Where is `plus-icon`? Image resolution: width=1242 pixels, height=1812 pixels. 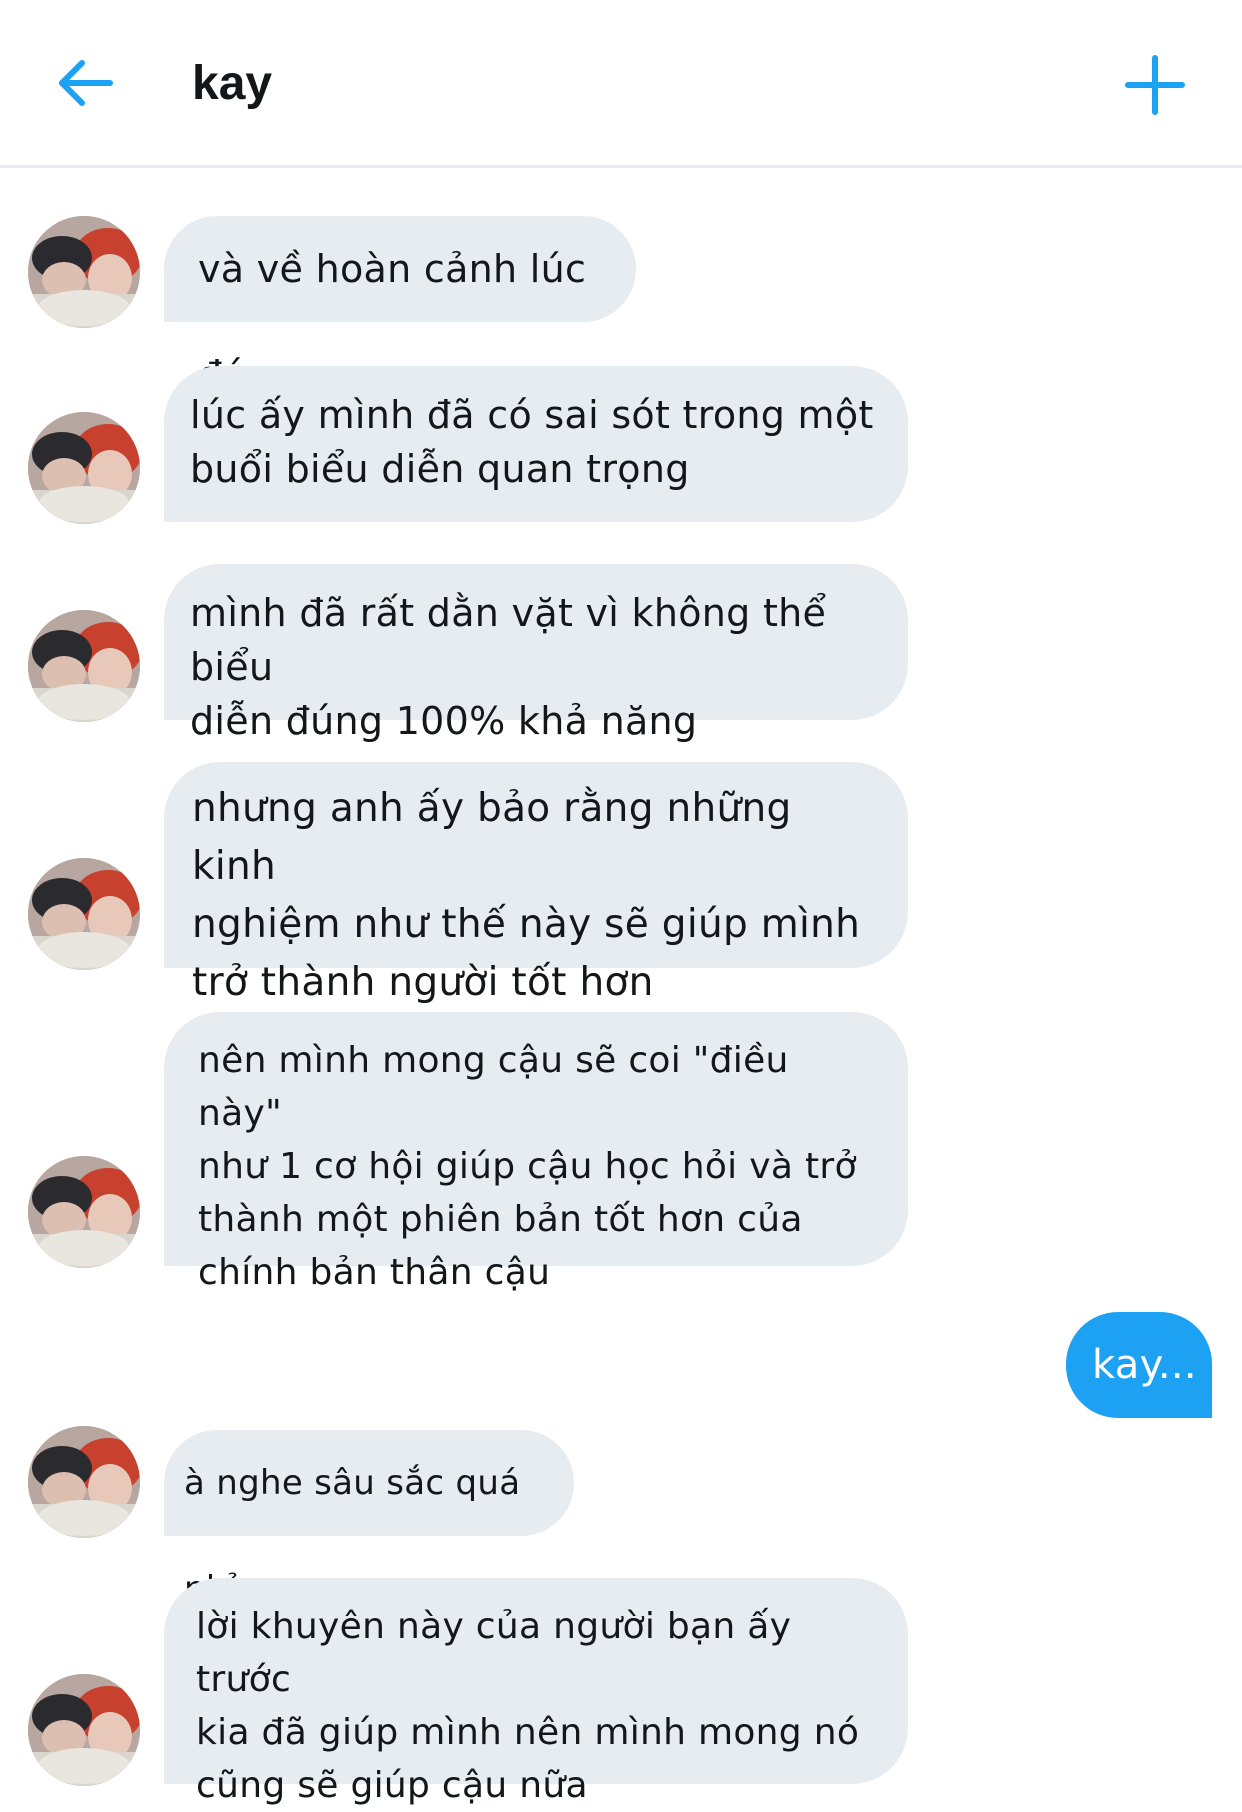 plus-icon is located at coordinates (1155, 85).